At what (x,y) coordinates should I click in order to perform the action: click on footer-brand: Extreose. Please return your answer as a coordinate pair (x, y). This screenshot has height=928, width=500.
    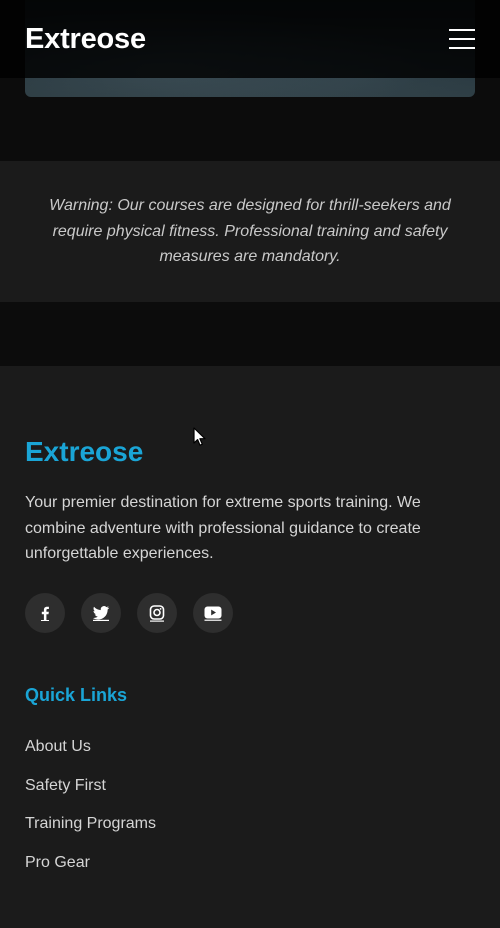
    Looking at the image, I should click on (84, 451).